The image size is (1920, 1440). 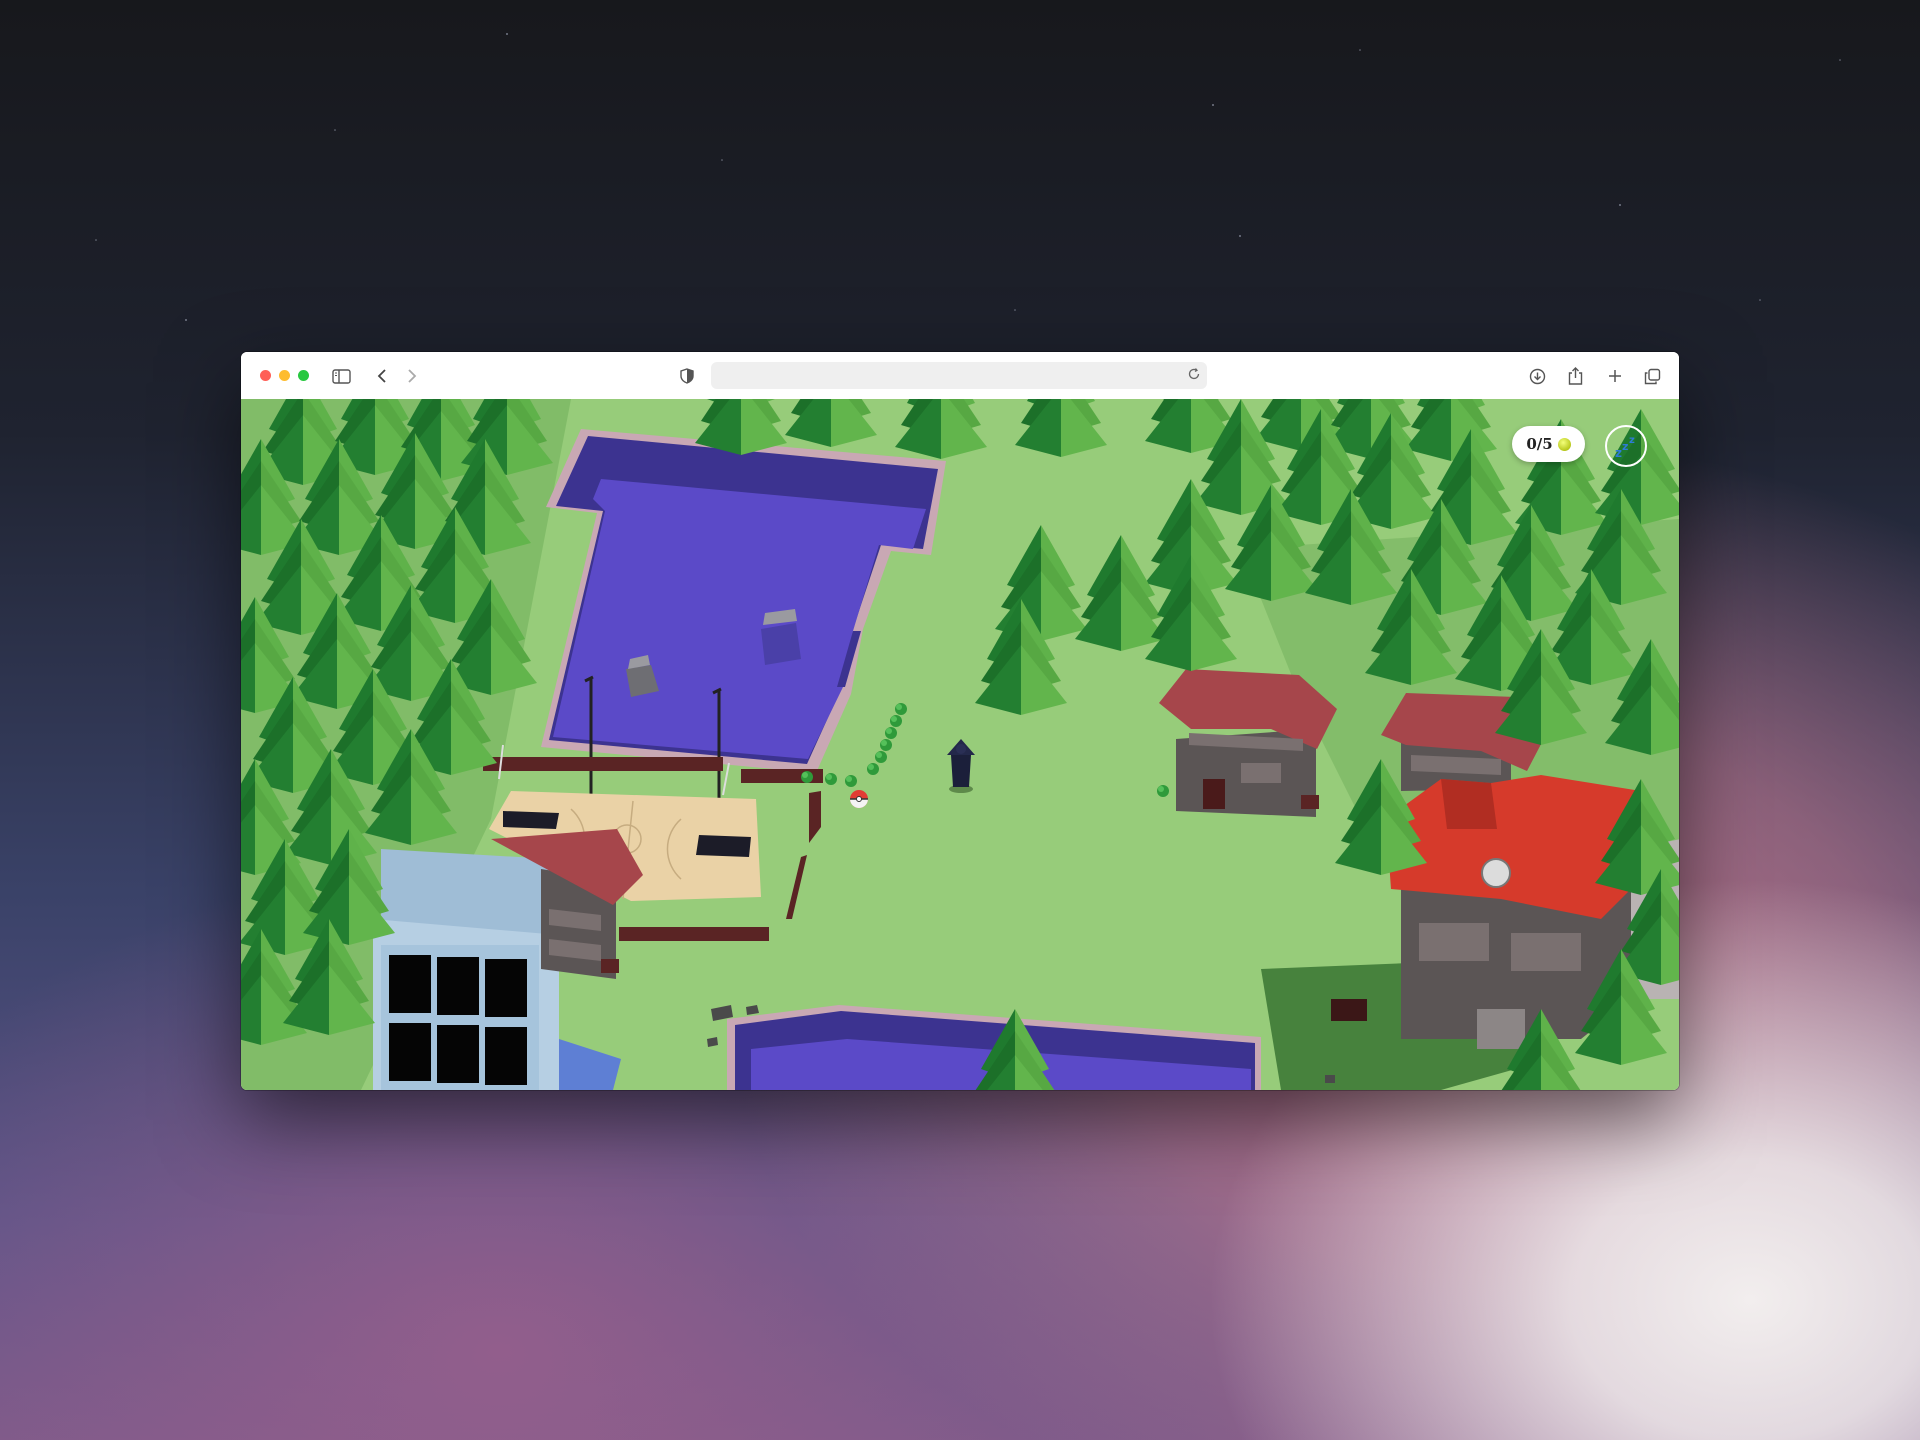 What do you see at coordinates (382, 376) in the screenshot?
I see `back-chevron-icon` at bounding box center [382, 376].